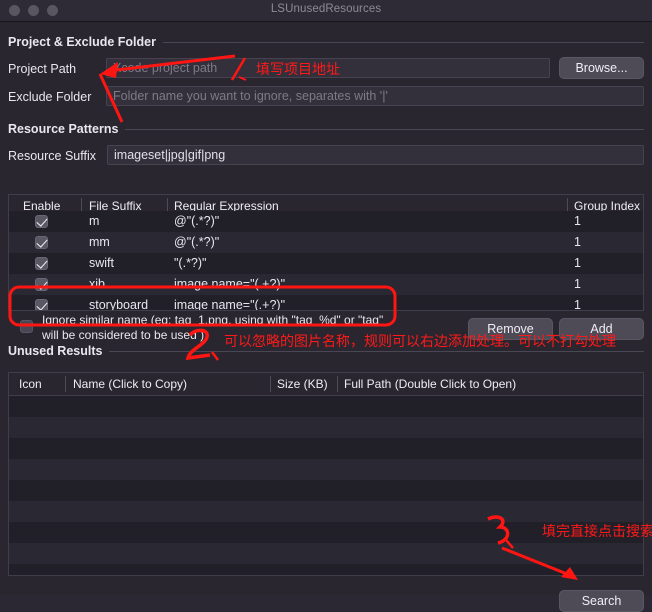  Describe the element at coordinates (430, 384) in the screenshot. I see `column-header-full-path: Full Path (Double Click to Open)` at that location.